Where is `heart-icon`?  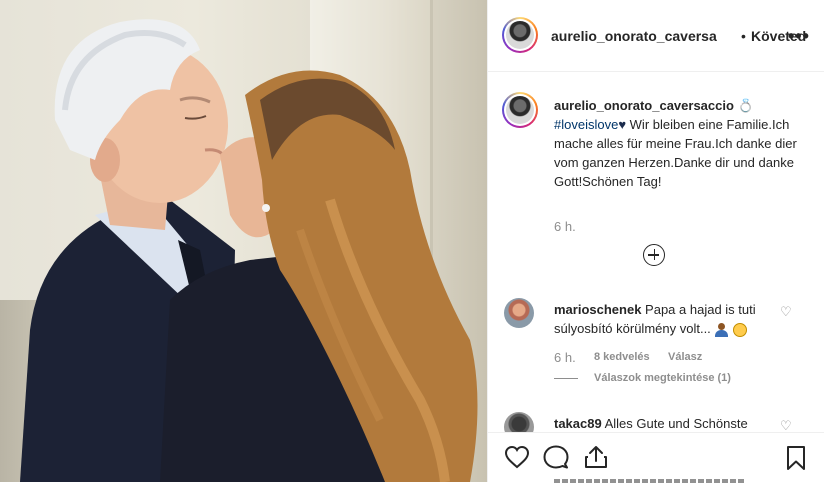 heart-icon is located at coordinates (517, 457).